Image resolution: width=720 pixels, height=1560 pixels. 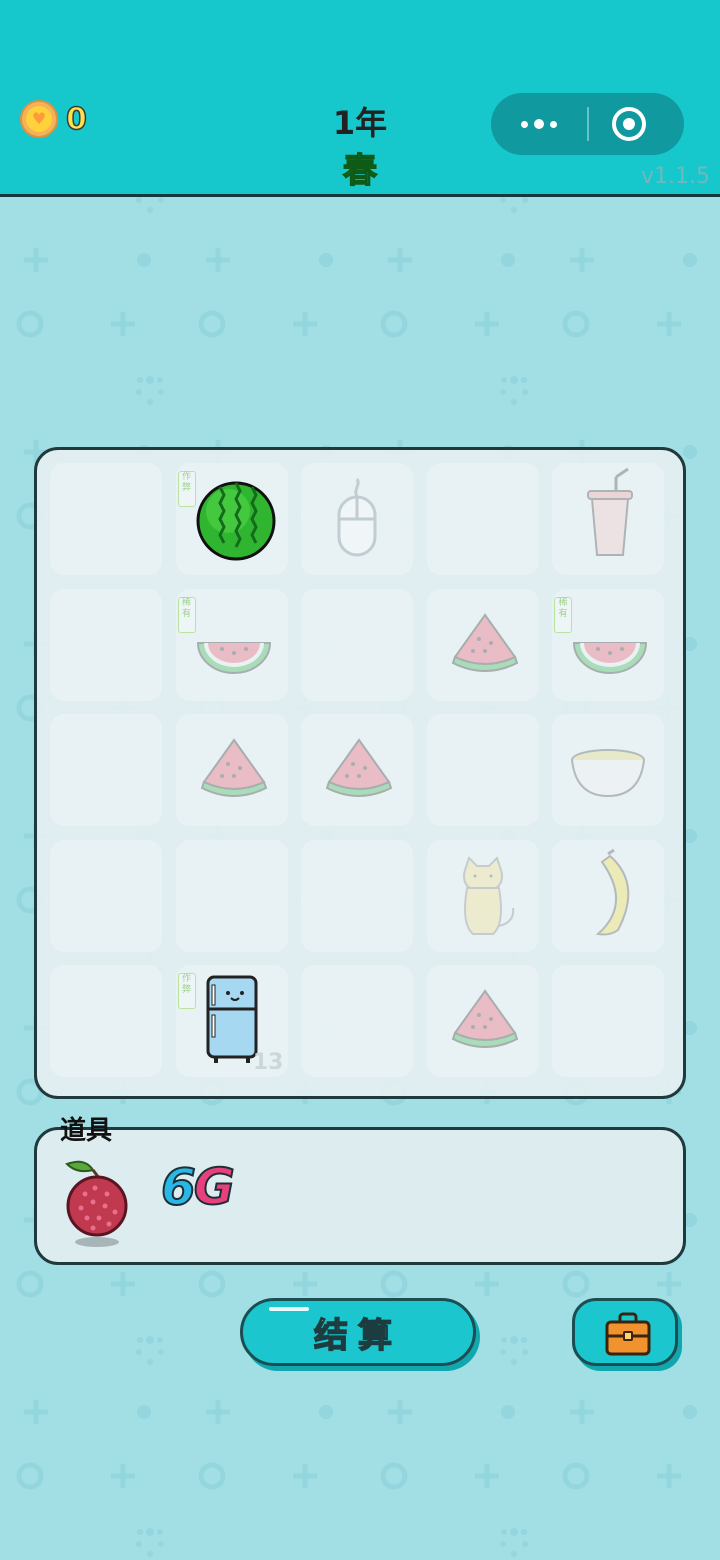 What do you see at coordinates (357, 1336) in the screenshot?
I see `settle-button-label: 结算` at bounding box center [357, 1336].